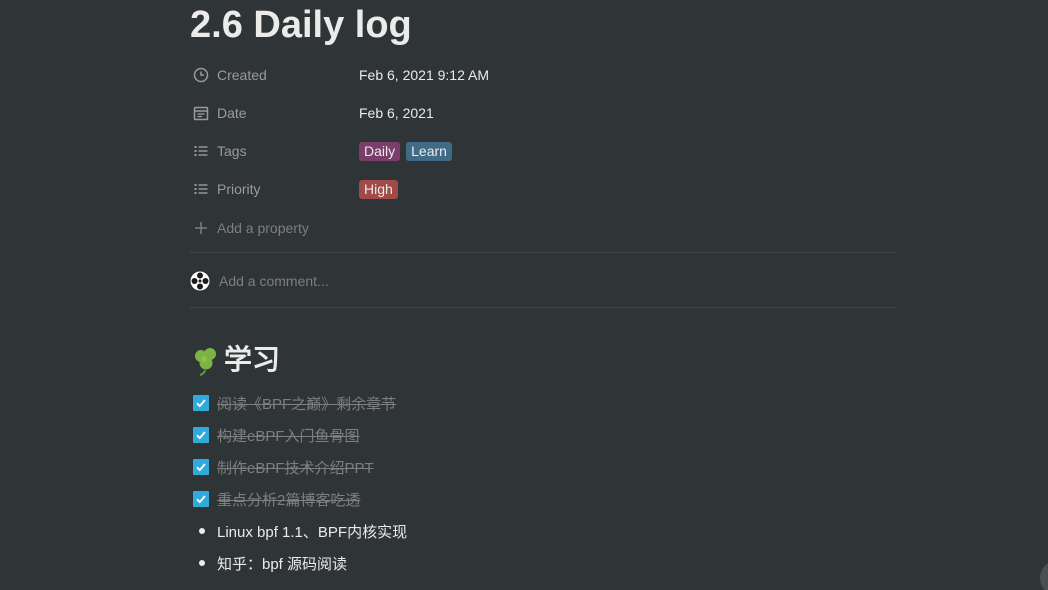 The height and width of the screenshot is (590, 1048). What do you see at coordinates (542, 228) in the screenshot?
I see `add-property-button: Add a property` at bounding box center [542, 228].